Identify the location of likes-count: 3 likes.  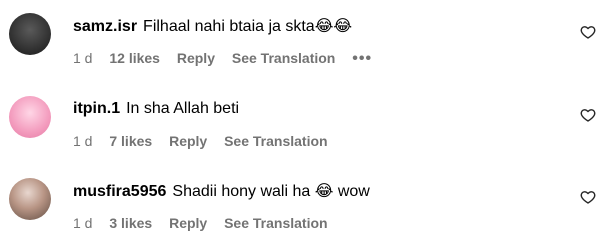
(130, 223).